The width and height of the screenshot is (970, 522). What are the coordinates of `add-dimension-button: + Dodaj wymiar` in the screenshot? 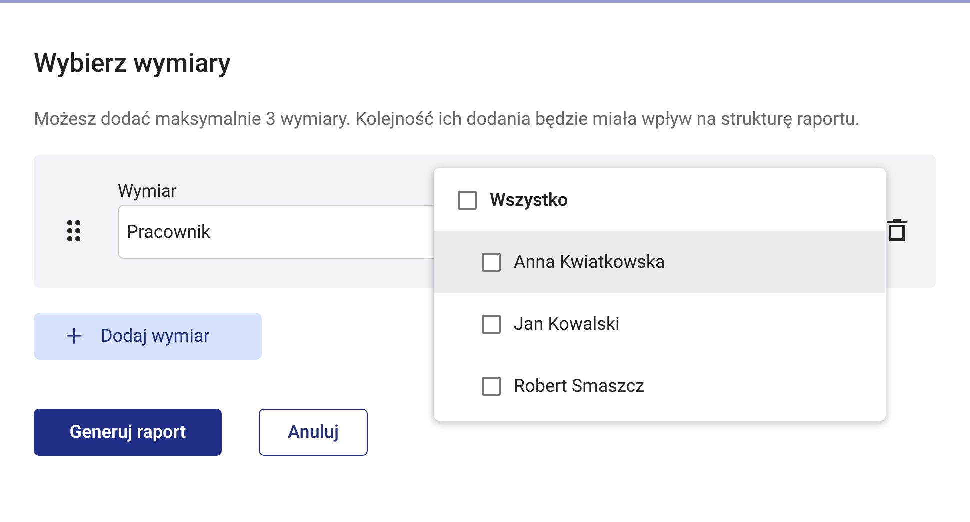 It's located at (148, 336).